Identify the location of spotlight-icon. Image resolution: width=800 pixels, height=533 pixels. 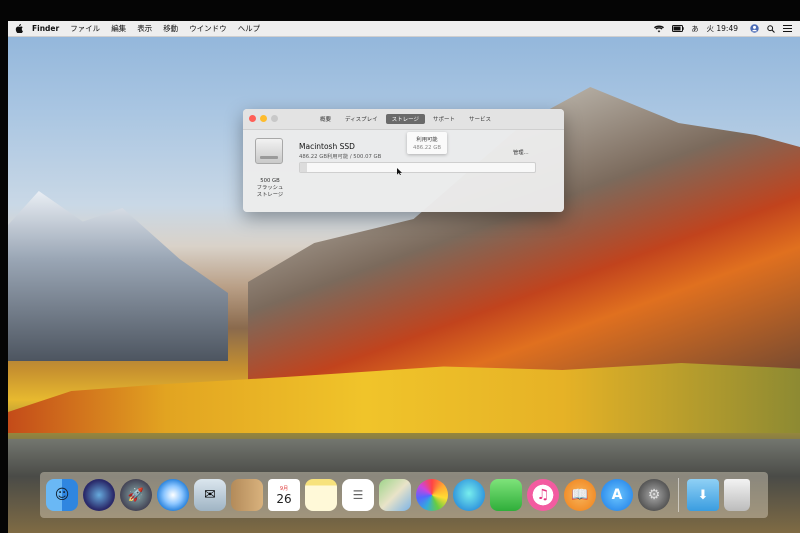
(771, 28).